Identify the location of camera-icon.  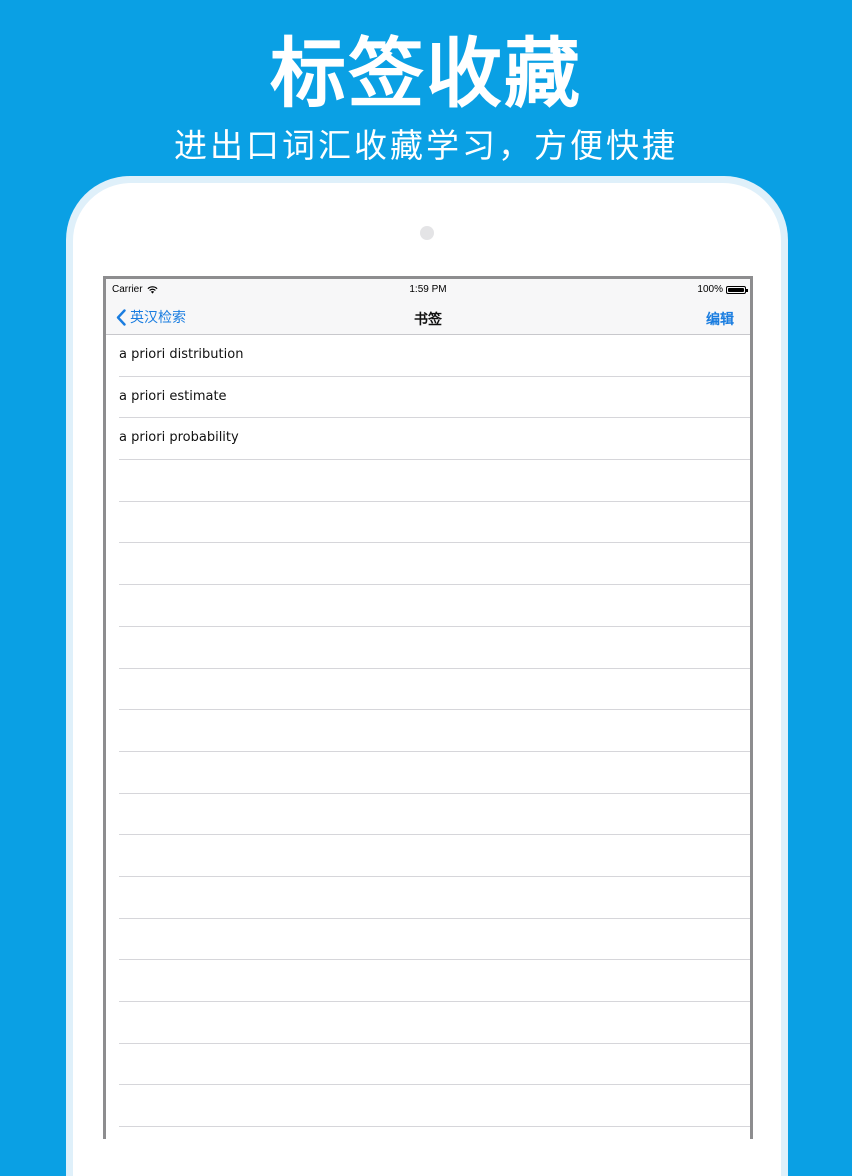
(427, 233).